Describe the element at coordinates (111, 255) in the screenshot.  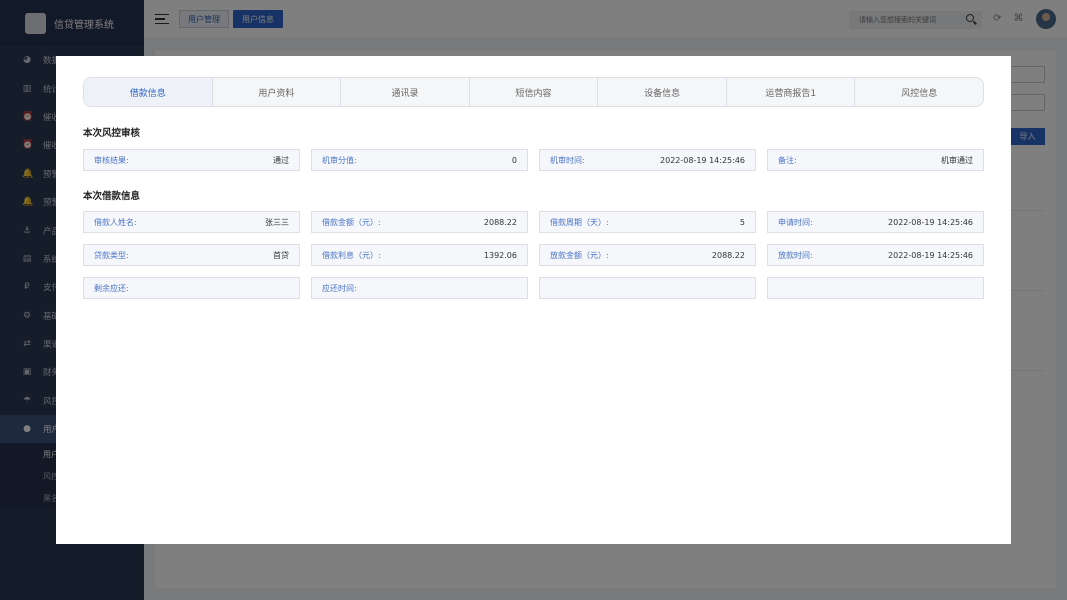
I see `field-label: 贷款类型:` at that location.